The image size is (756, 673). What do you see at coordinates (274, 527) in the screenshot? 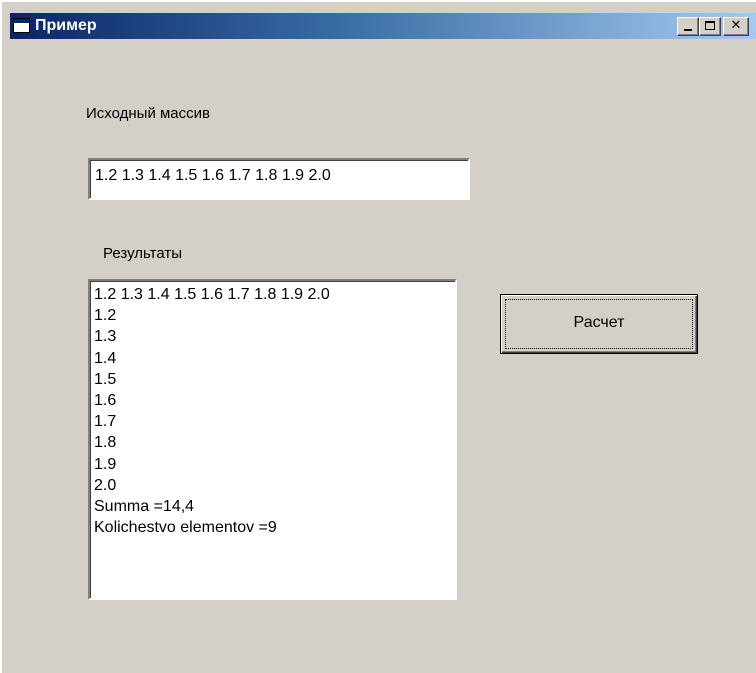
I see `list-item: Kolichestvo elementov =9` at bounding box center [274, 527].